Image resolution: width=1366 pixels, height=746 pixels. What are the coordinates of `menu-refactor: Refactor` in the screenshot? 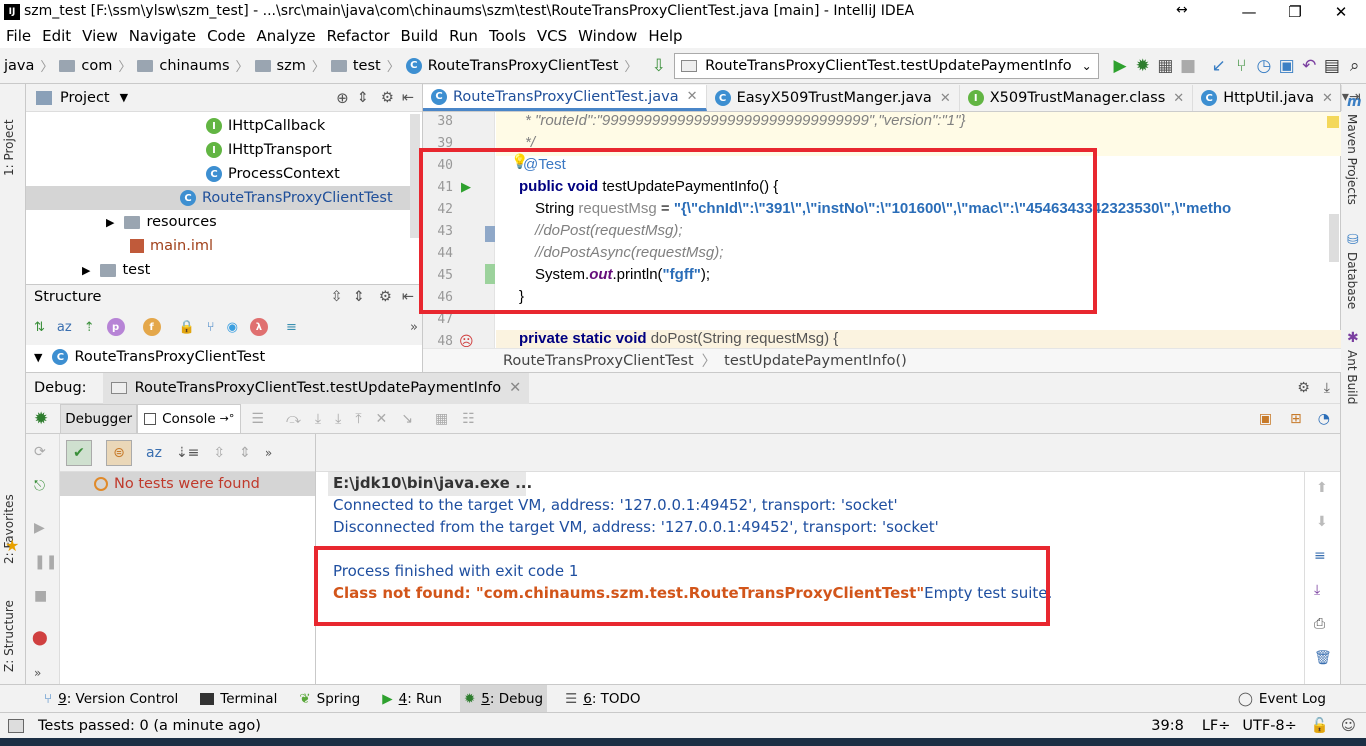 It's located at (358, 36).